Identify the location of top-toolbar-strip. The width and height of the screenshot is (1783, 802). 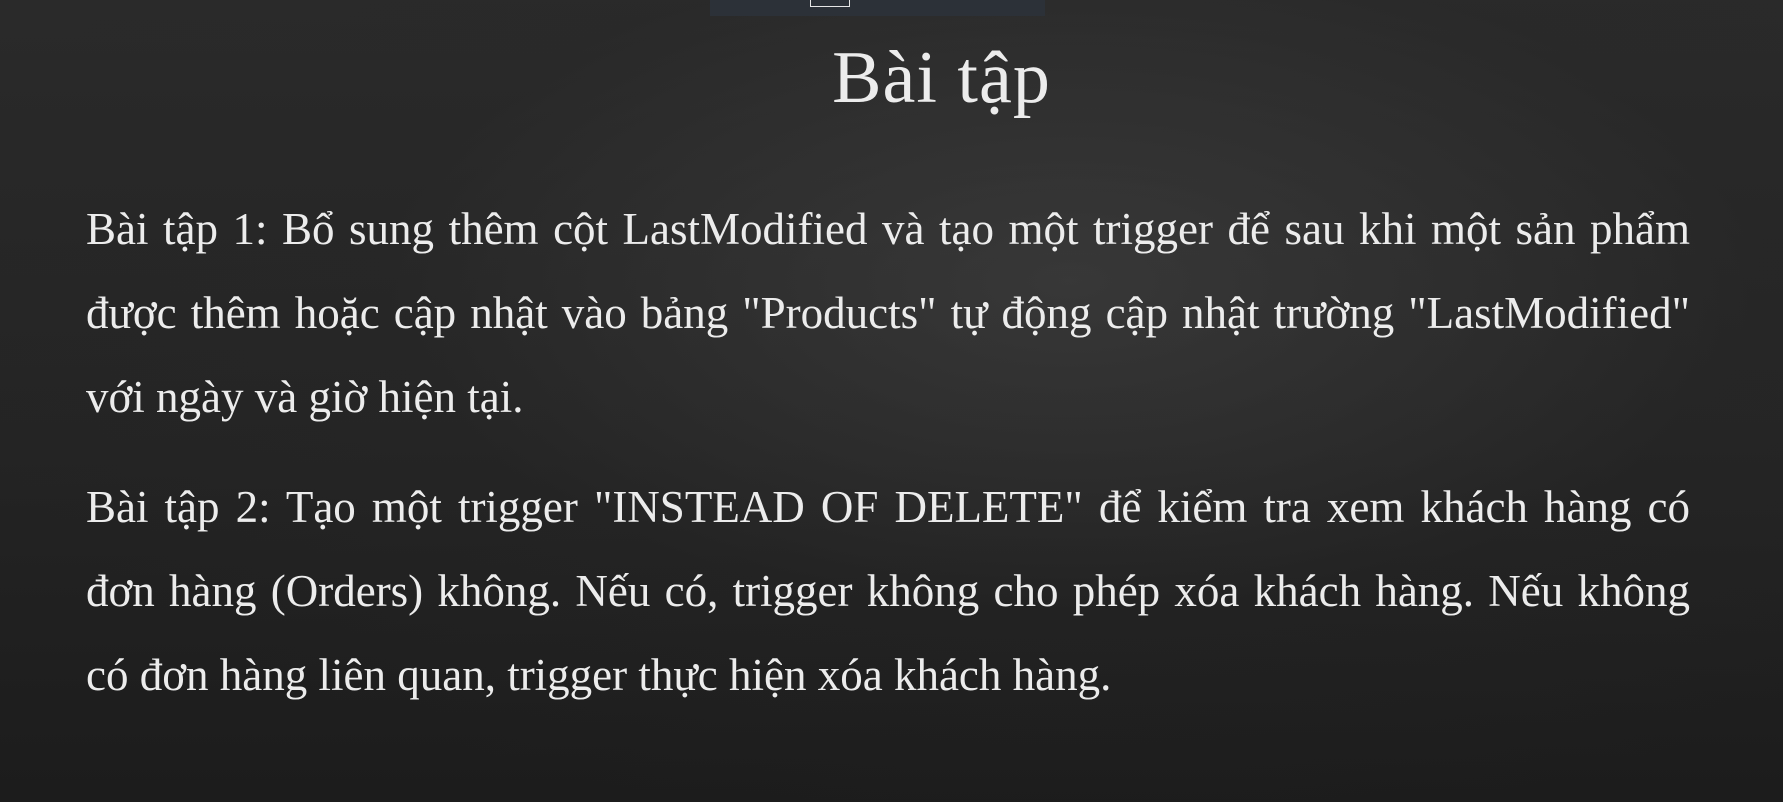
(877, 8).